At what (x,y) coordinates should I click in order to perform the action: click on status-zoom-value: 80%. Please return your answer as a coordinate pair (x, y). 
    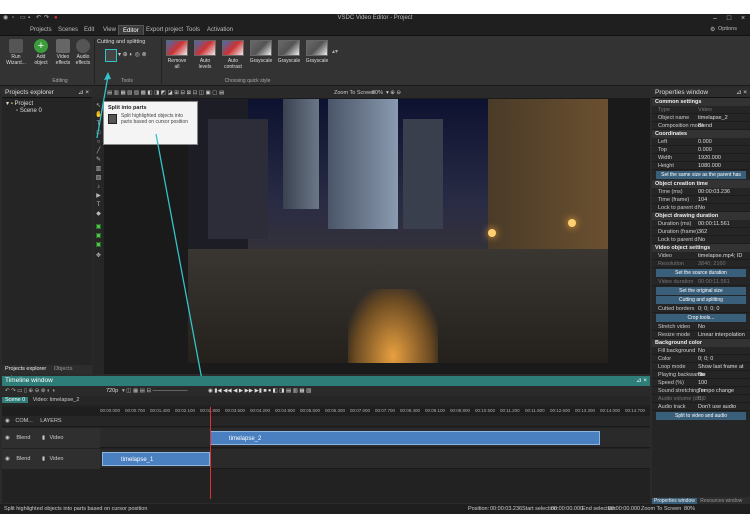
    Looking at the image, I should click on (689, 509).